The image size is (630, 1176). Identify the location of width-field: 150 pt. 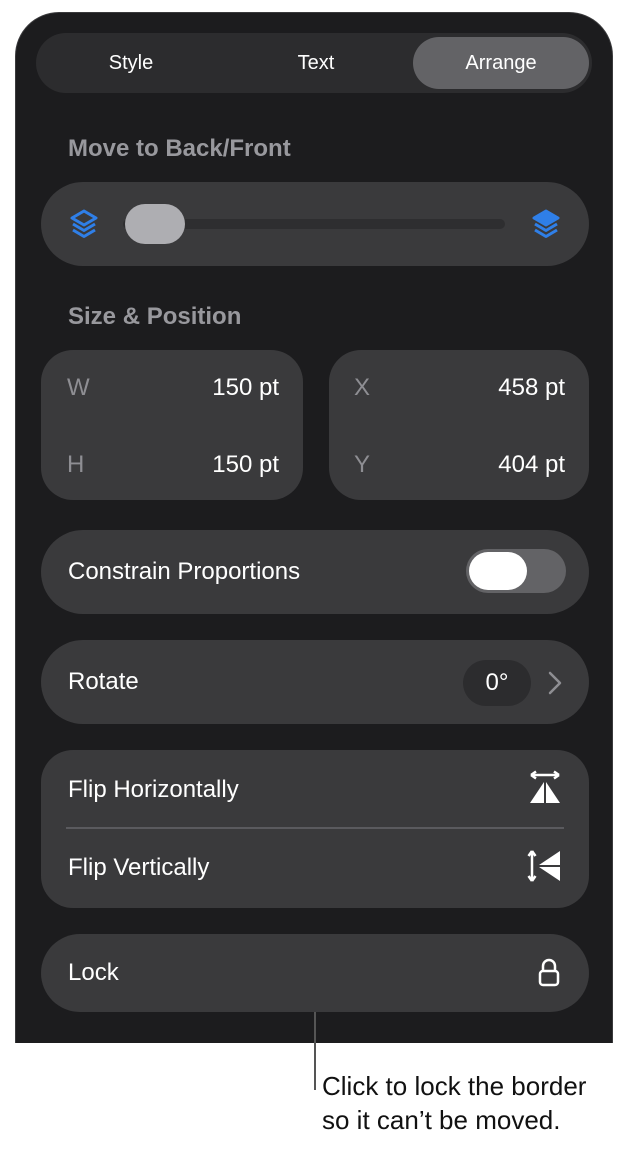
(245, 388).